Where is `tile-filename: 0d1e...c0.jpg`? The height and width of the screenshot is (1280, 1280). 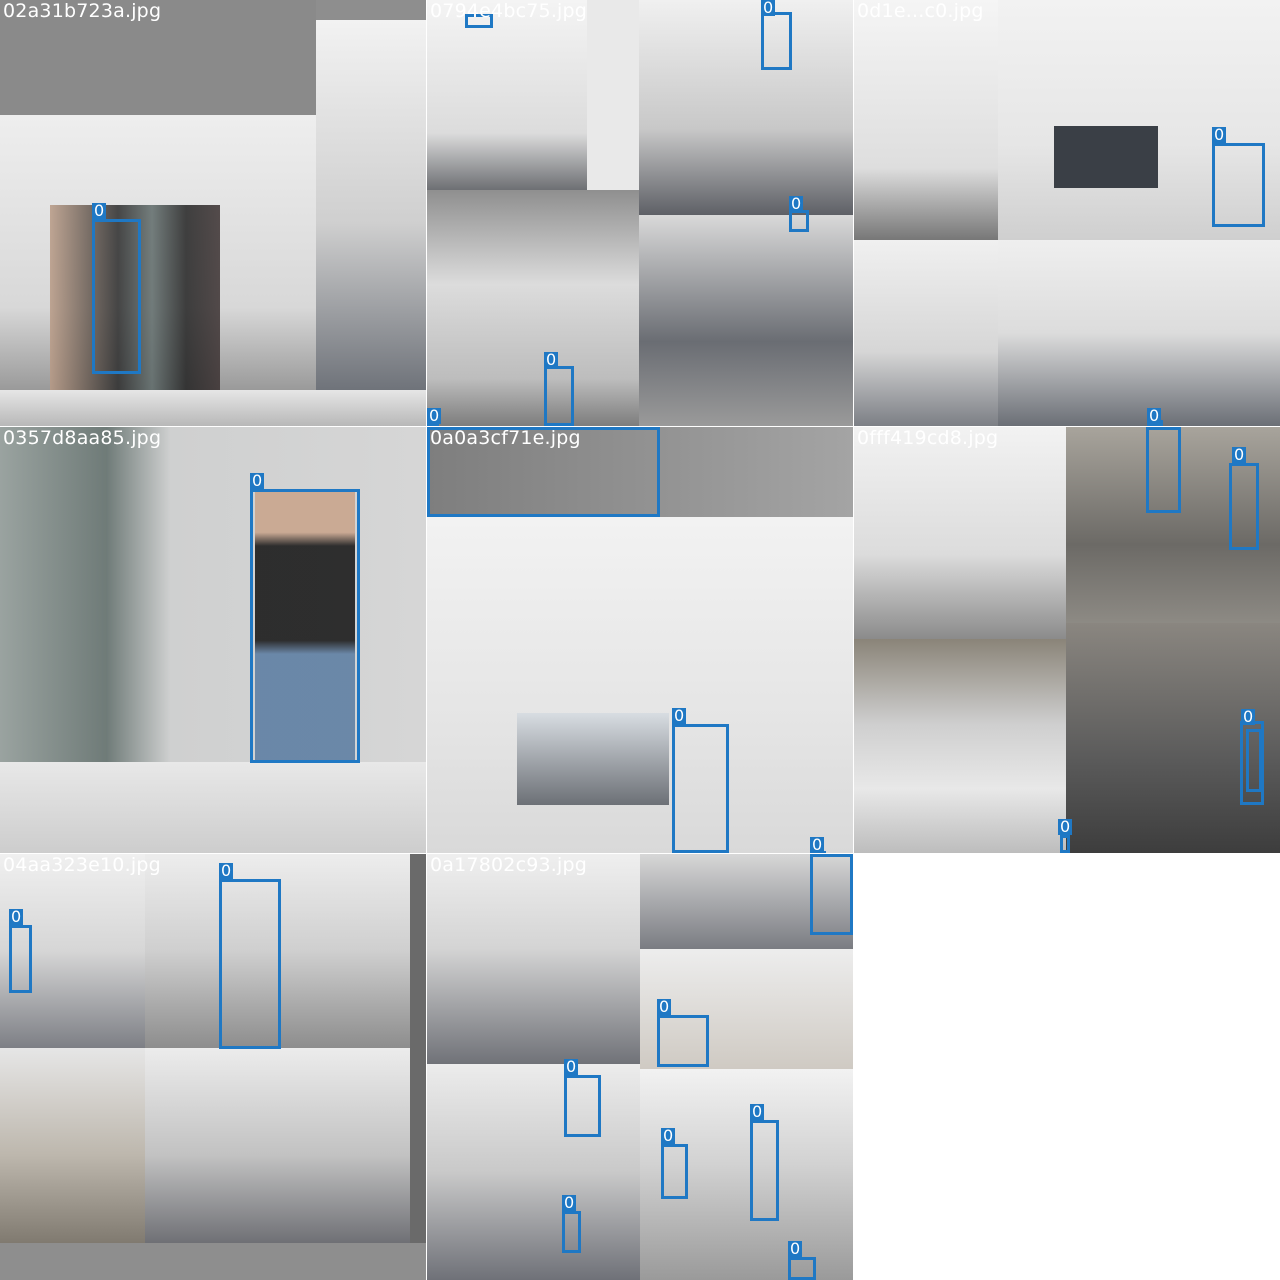
tile-filename: 0d1e...c0.jpg is located at coordinates (920, 11).